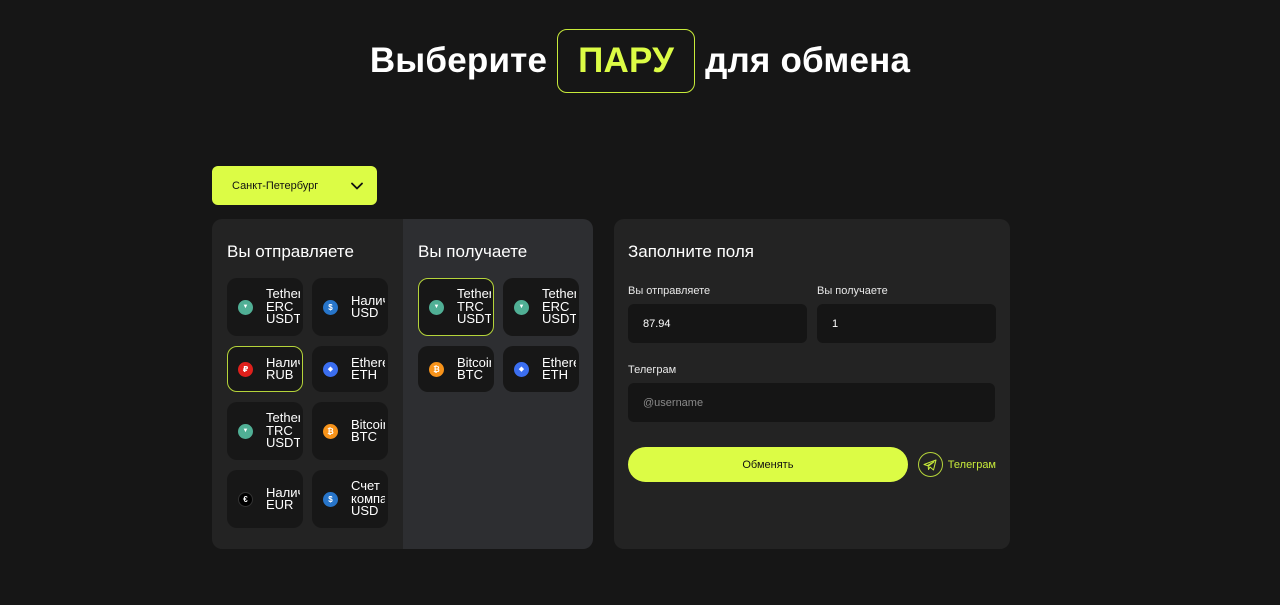  What do you see at coordinates (280, 504) in the screenshot?
I see `currency-label-line2: EUR` at bounding box center [280, 504].